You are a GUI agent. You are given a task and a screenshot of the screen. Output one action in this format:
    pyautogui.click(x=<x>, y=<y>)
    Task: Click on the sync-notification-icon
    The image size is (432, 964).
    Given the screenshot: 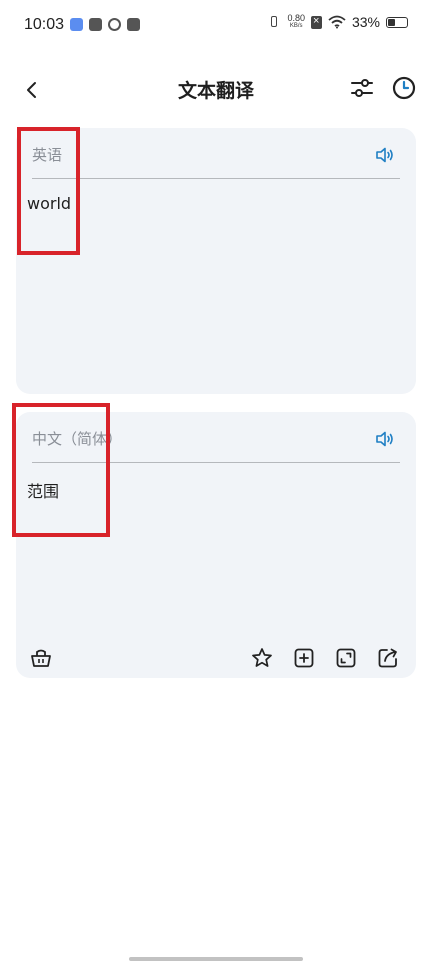 What is the action you would take?
    pyautogui.click(x=114, y=24)
    